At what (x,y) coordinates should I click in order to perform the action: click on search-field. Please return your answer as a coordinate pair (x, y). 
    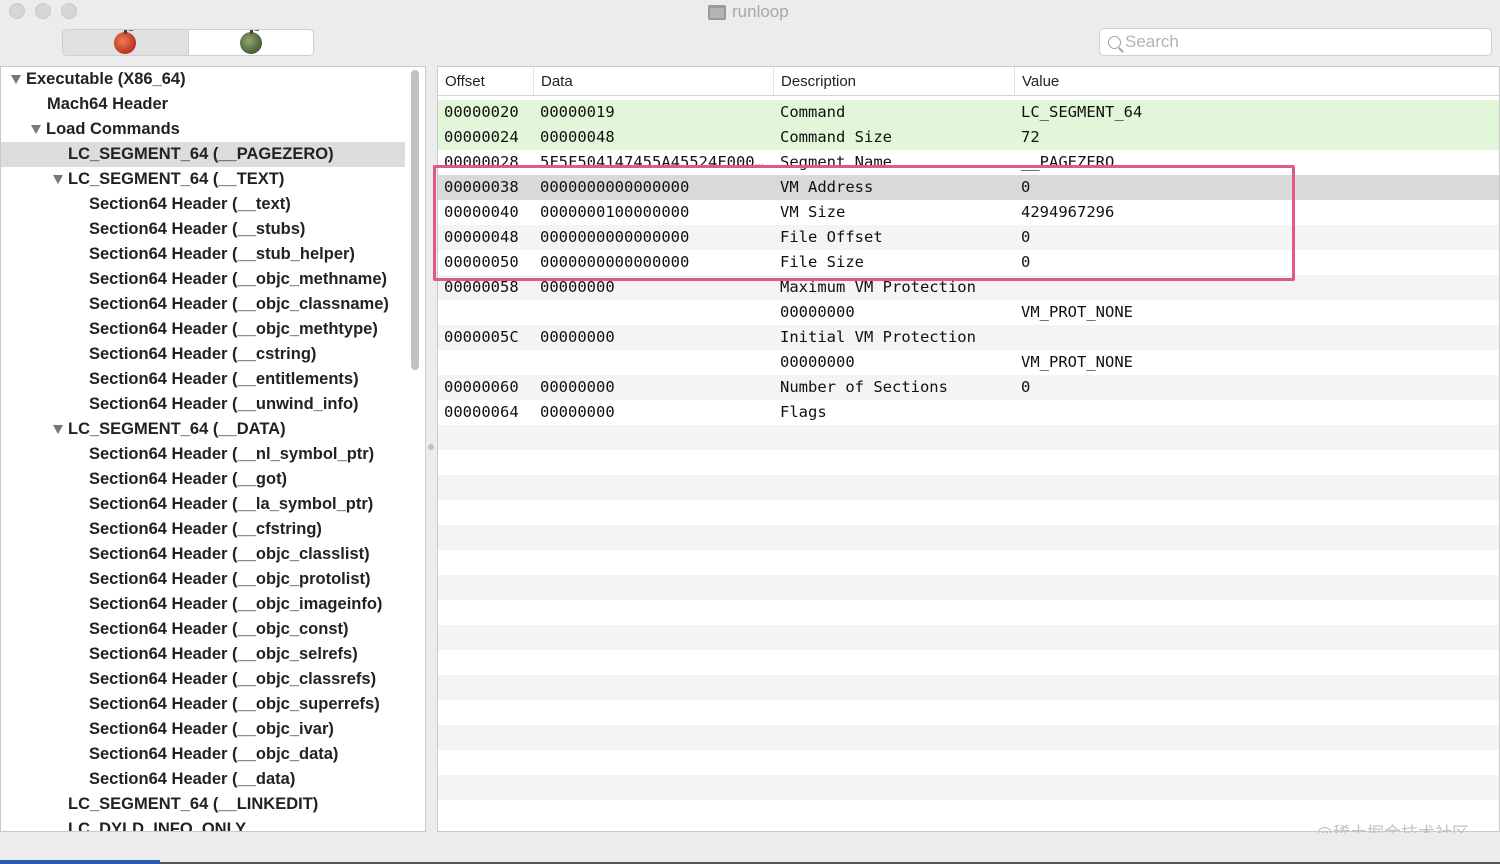
    Looking at the image, I should click on (1295, 42).